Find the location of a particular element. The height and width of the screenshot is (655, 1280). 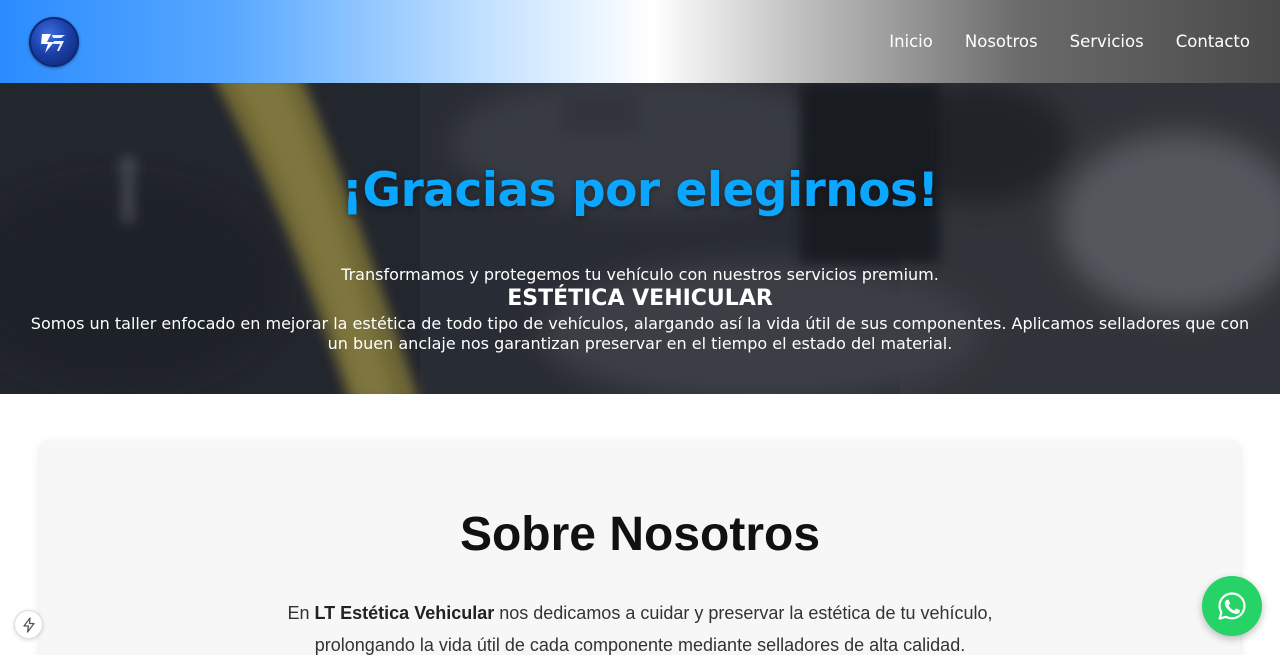

main-nav: Inicio Nosotros Servicios Contacto is located at coordinates (1069, 41).